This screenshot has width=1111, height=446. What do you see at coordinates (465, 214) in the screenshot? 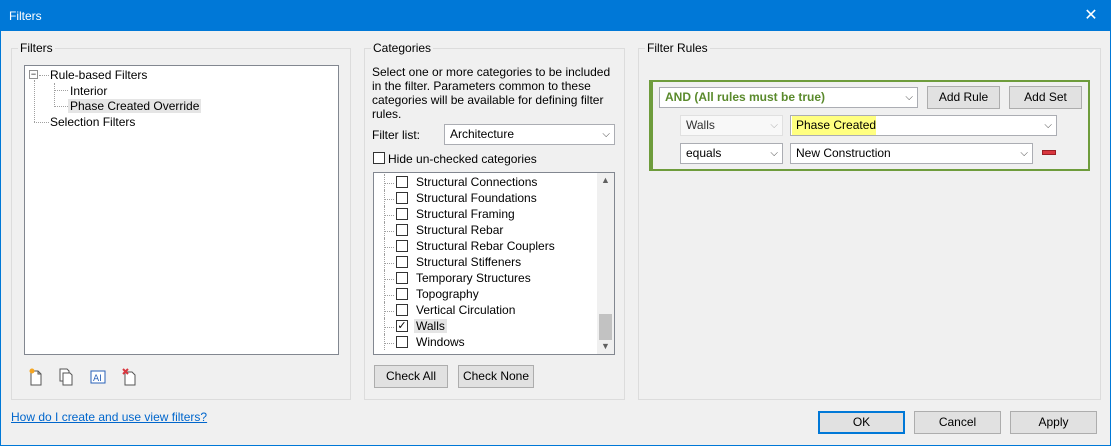
I see `category-label: Structural Framing` at bounding box center [465, 214].